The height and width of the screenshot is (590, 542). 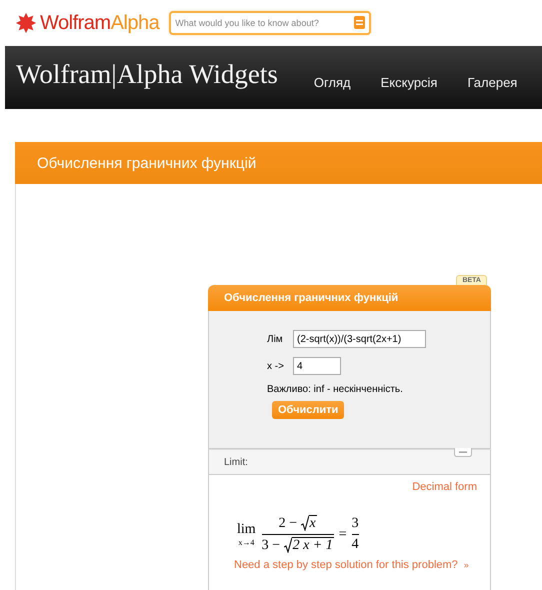 I want to click on radicand: 2 x + 1, so click(x=313, y=545).